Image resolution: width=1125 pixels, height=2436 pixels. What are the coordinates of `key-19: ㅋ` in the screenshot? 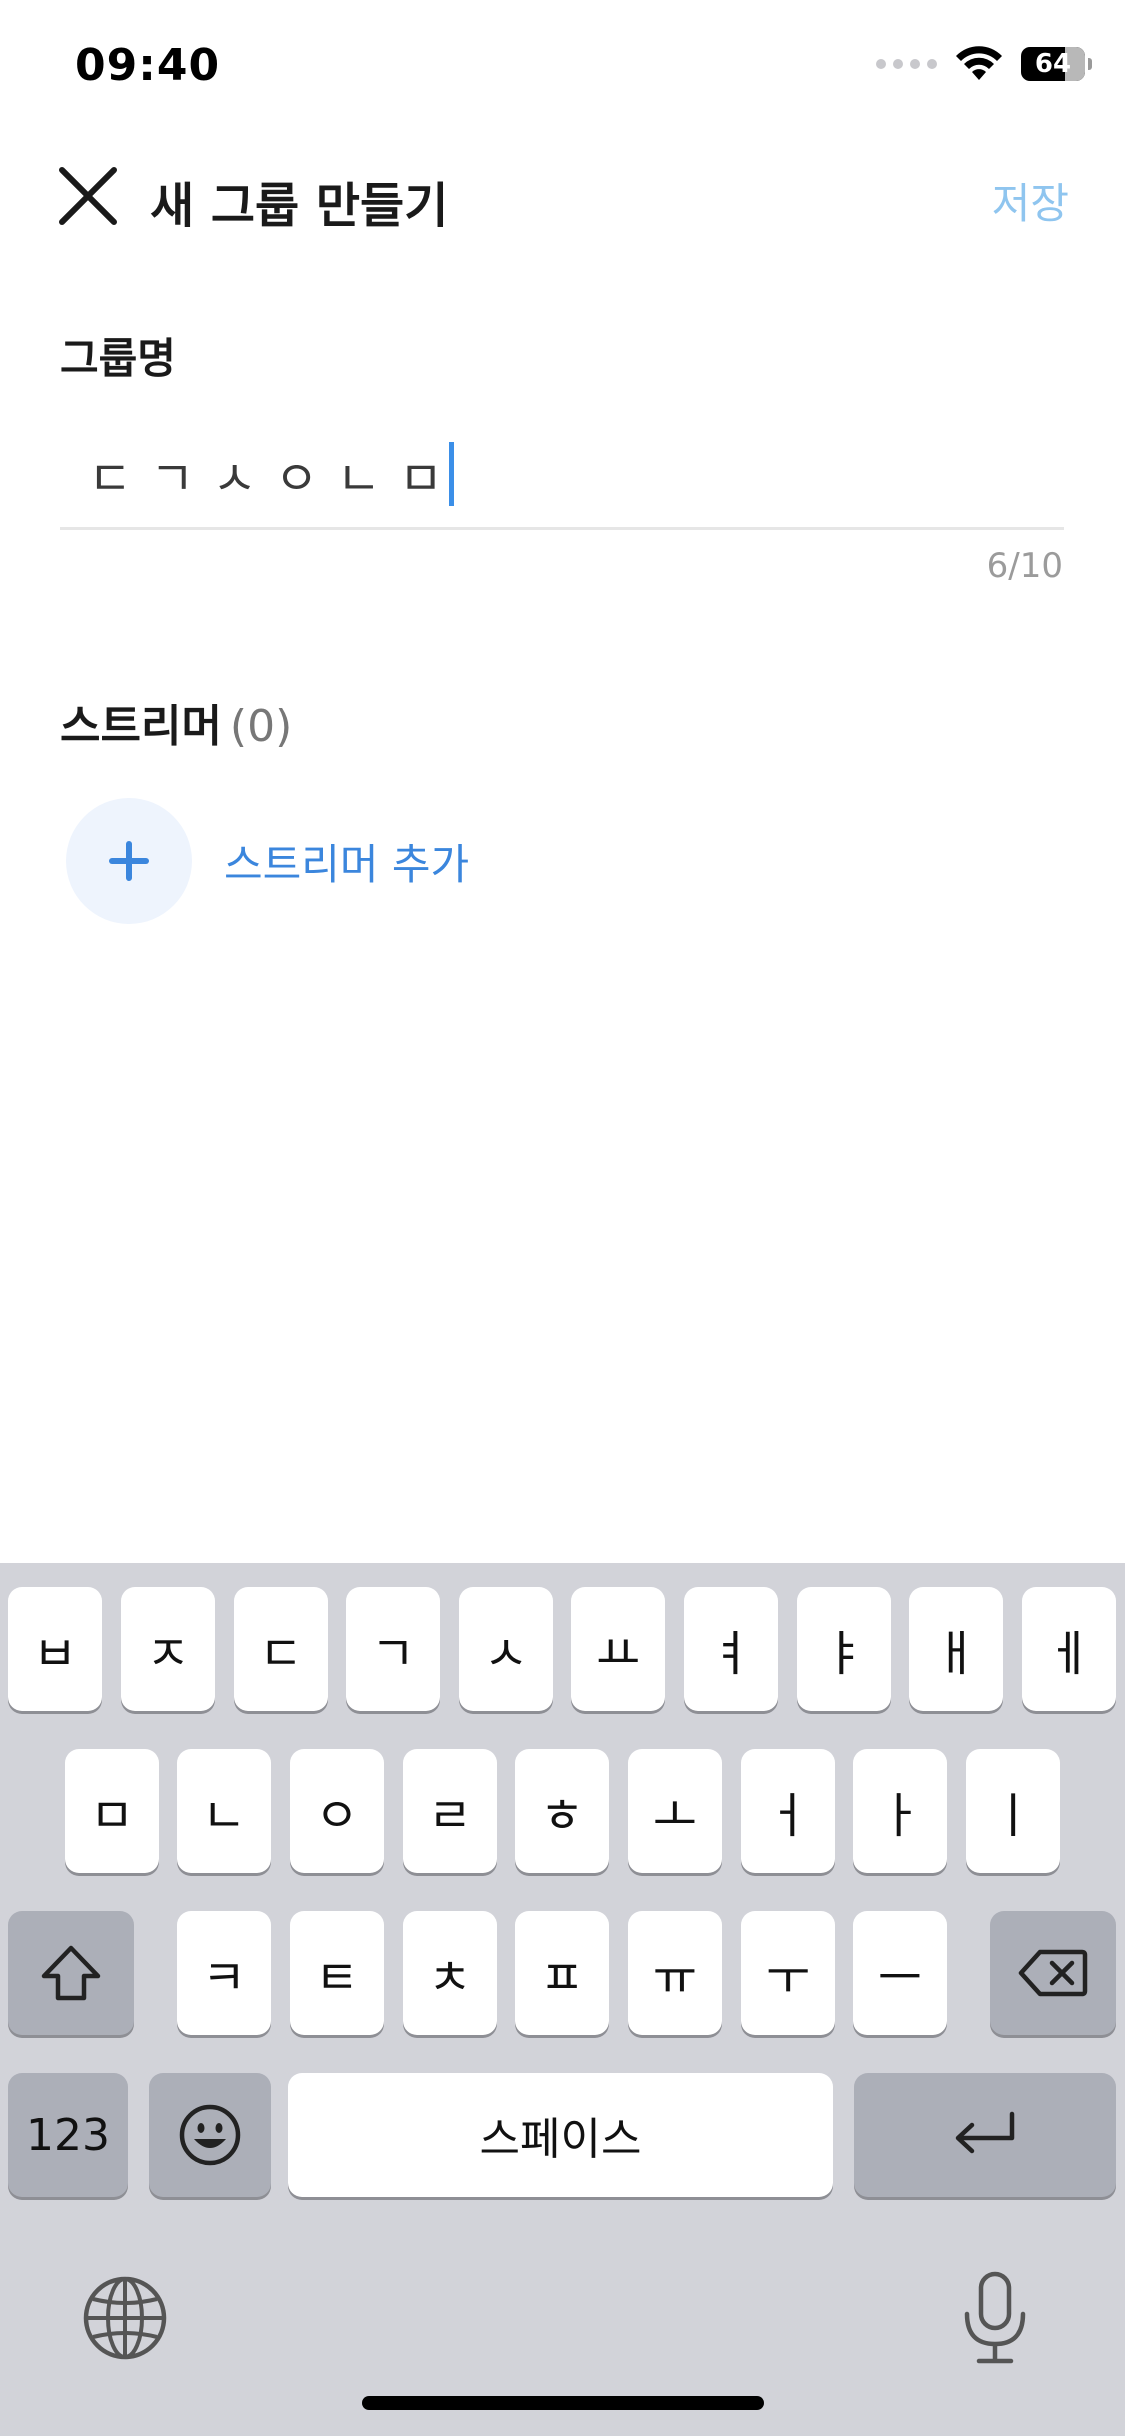 It's located at (224, 1973).